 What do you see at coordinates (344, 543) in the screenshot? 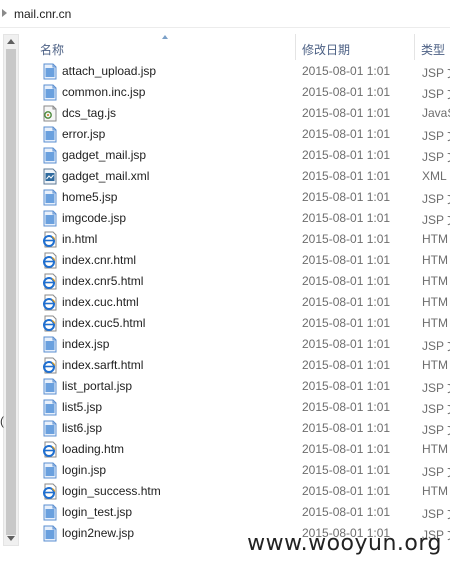
I see `watermark: www.wooyun.org` at bounding box center [344, 543].